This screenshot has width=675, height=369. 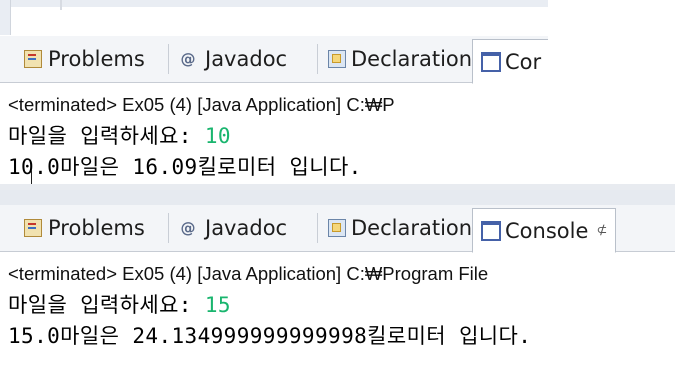 I want to click on tab-label: Cor, so click(x=523, y=61).